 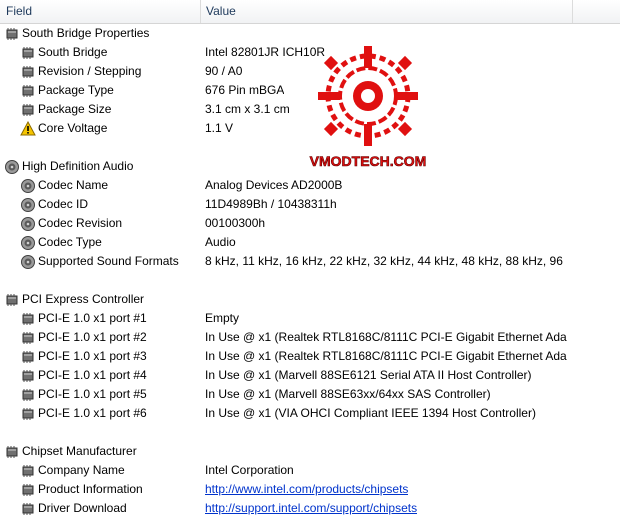 I want to click on property-row: Codec ID 11D4989Bh / 10438311h, so click(x=310, y=204).